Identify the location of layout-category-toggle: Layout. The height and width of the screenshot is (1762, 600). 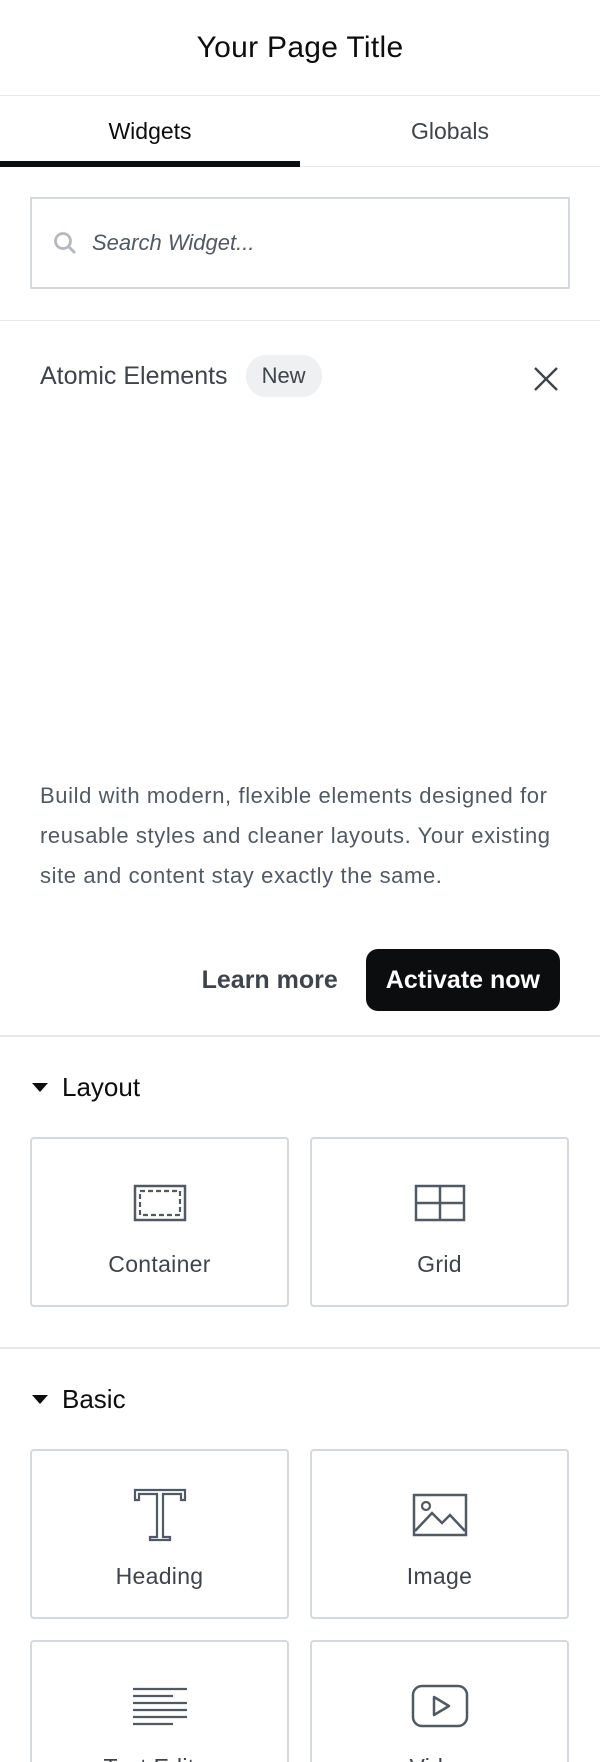
(300, 1087).